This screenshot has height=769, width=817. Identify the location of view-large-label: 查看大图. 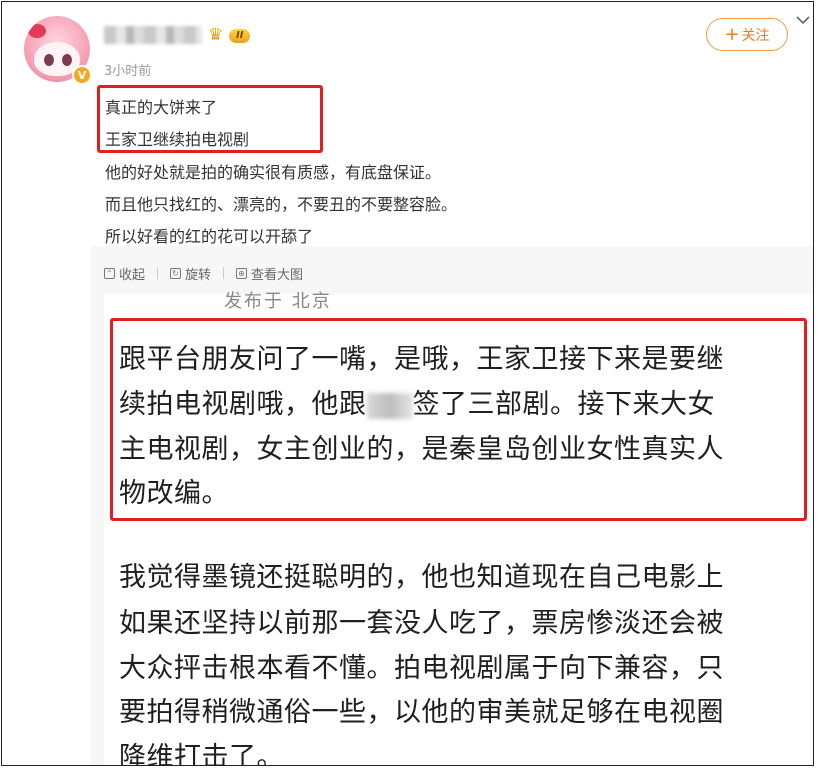
(277, 275).